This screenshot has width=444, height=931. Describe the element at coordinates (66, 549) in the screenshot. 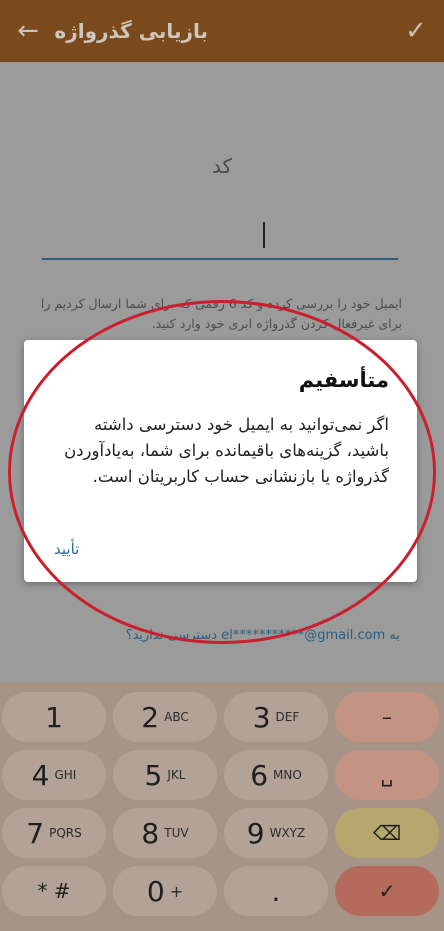

I see `dialog-ok-button: تأیید` at that location.